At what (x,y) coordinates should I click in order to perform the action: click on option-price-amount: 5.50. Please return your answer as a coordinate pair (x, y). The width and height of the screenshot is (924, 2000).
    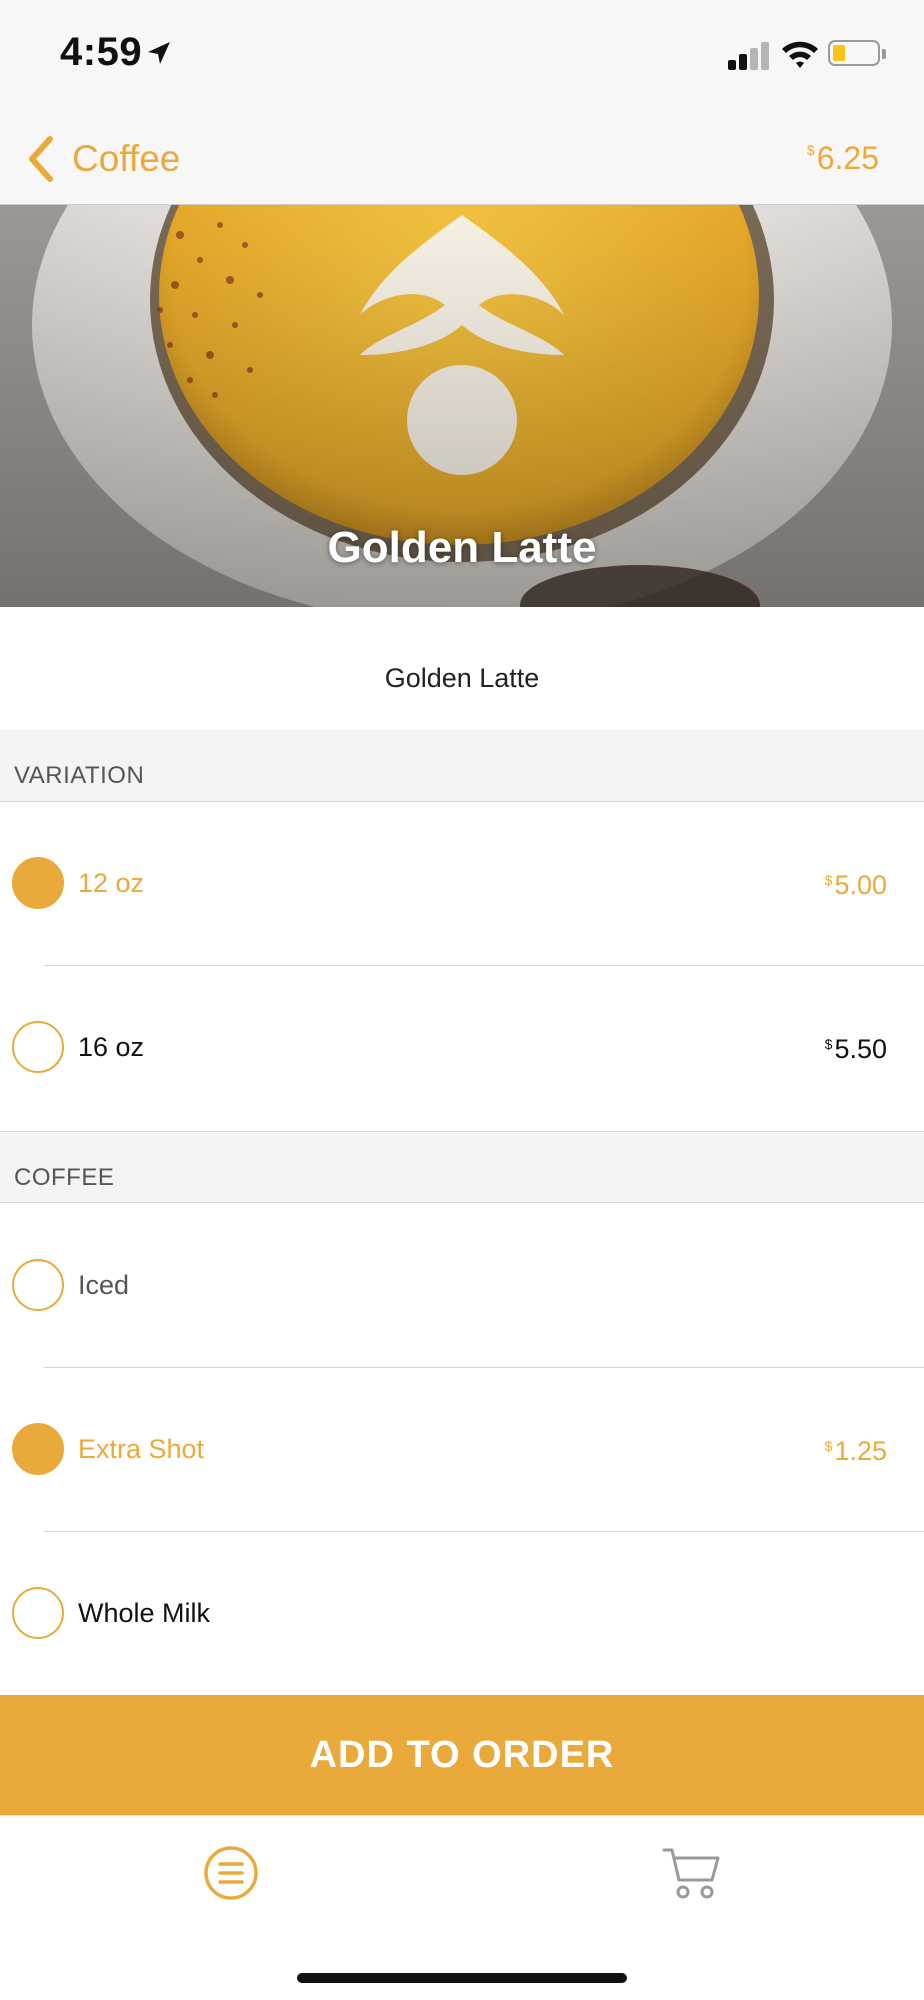
    Looking at the image, I should click on (860, 1049).